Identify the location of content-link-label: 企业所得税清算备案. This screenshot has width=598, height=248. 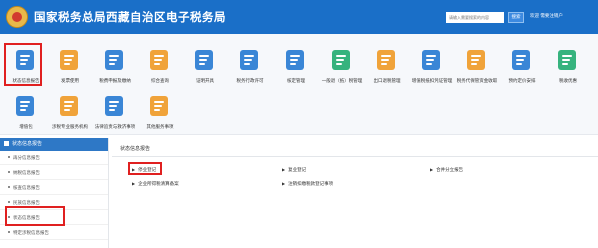
(158, 184).